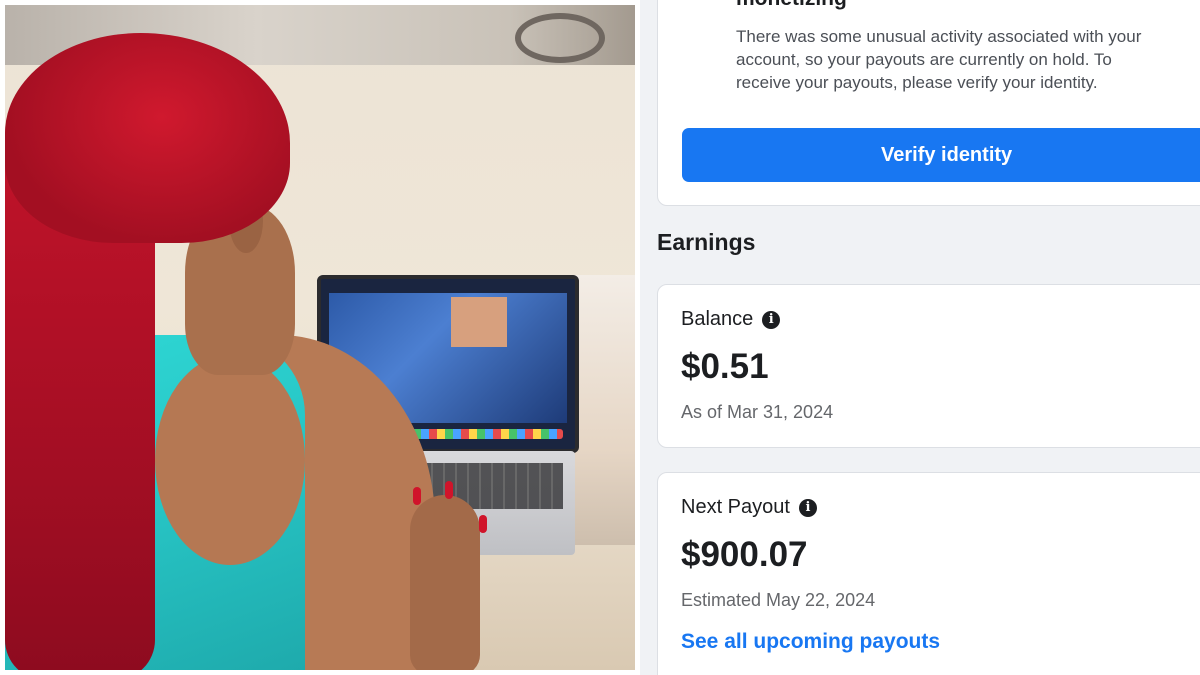 The image size is (1200, 675). Describe the element at coordinates (717, 319) in the screenshot. I see `balance-label: Balance` at that location.